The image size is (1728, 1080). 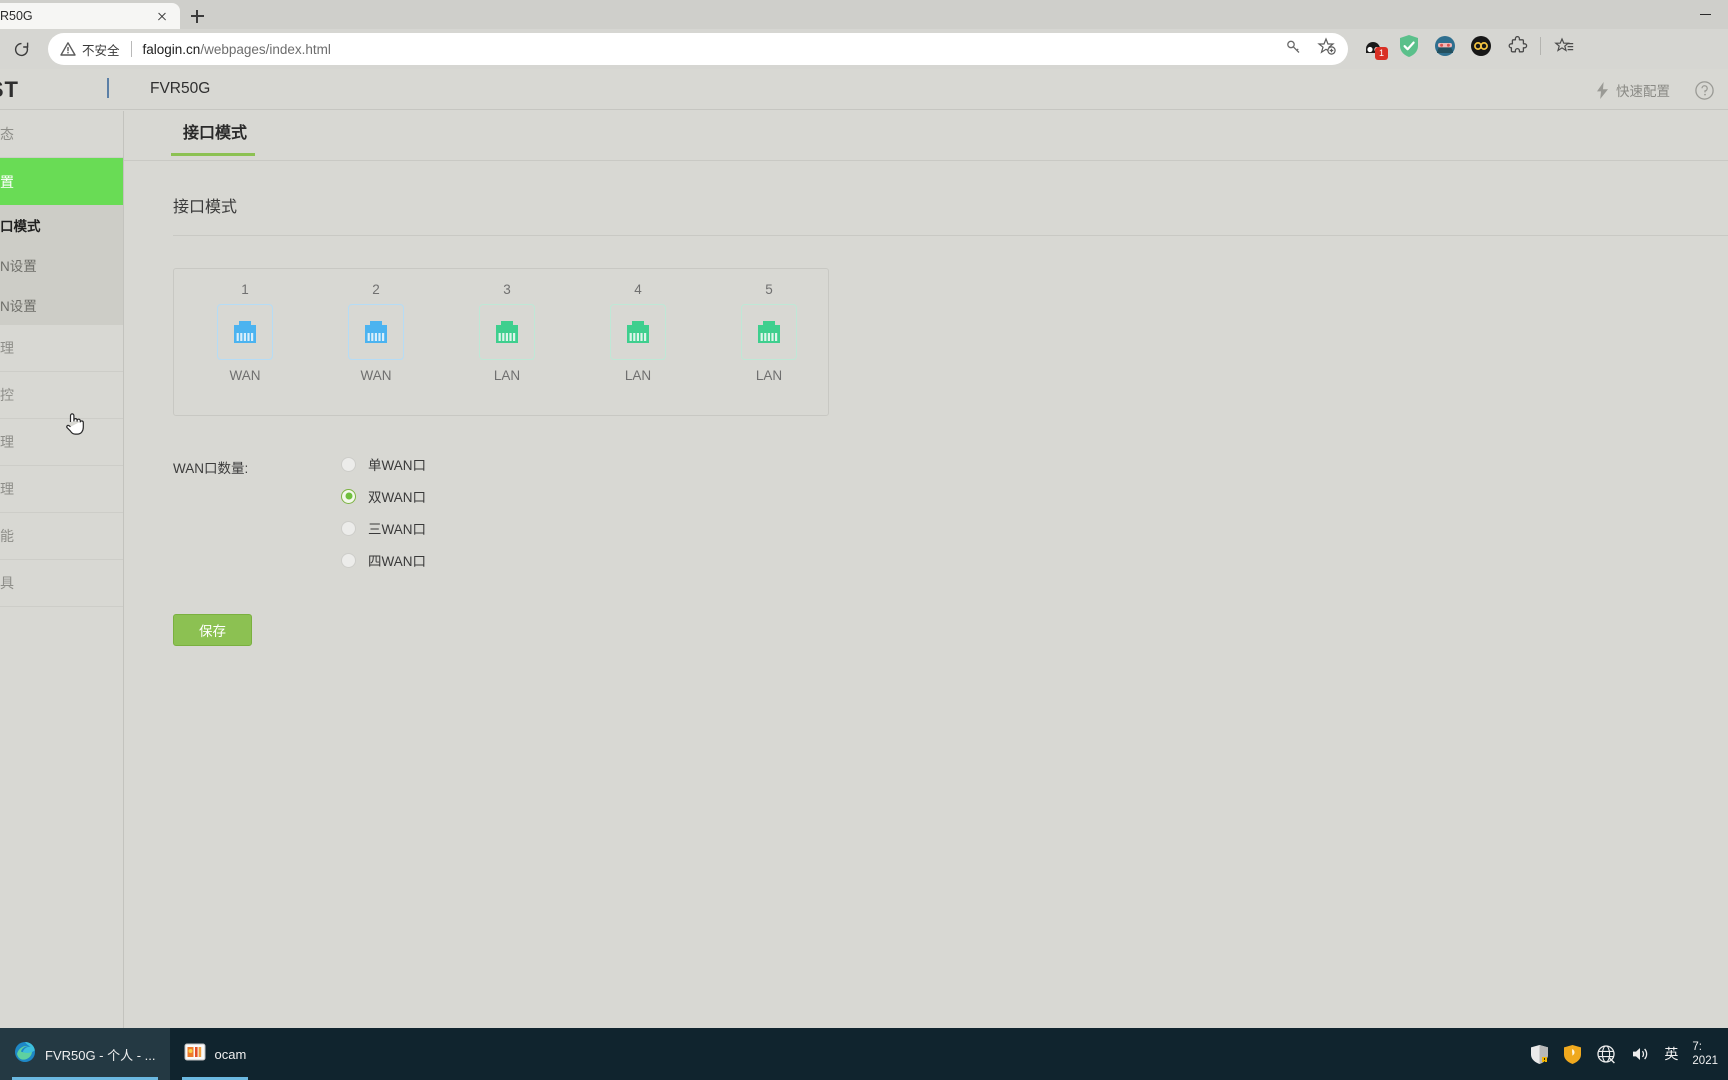 What do you see at coordinates (348, 496) in the screenshot?
I see `radio-button-selected` at bounding box center [348, 496].